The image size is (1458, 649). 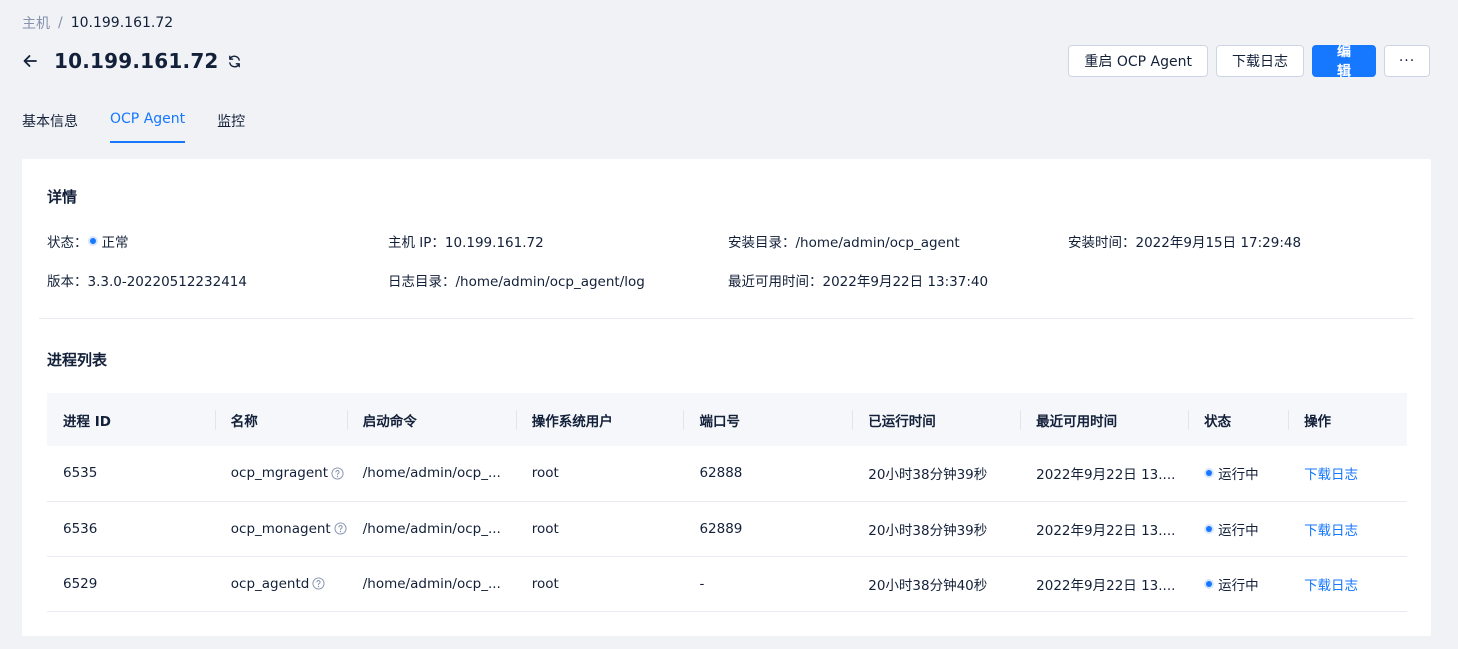 What do you see at coordinates (235, 61) in the screenshot?
I see `refresh-icon` at bounding box center [235, 61].